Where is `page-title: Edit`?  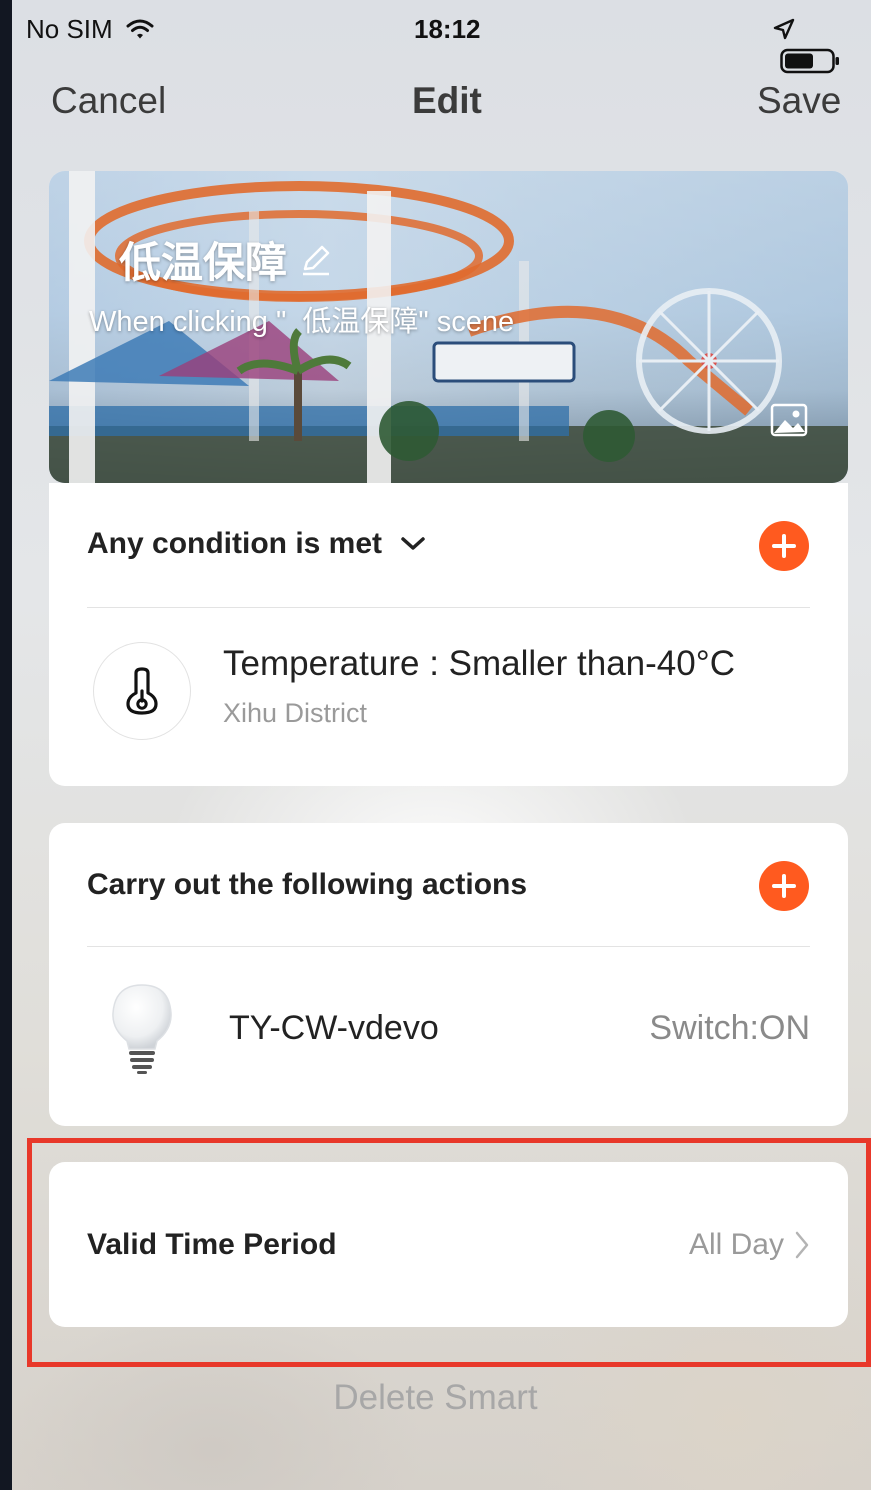
page-title: Edit is located at coordinates (447, 100).